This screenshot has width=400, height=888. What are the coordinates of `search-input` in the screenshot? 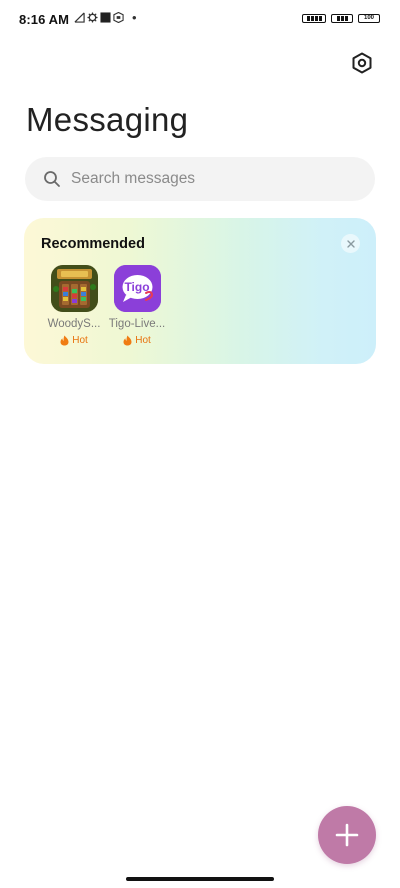 It's located at (201, 179).